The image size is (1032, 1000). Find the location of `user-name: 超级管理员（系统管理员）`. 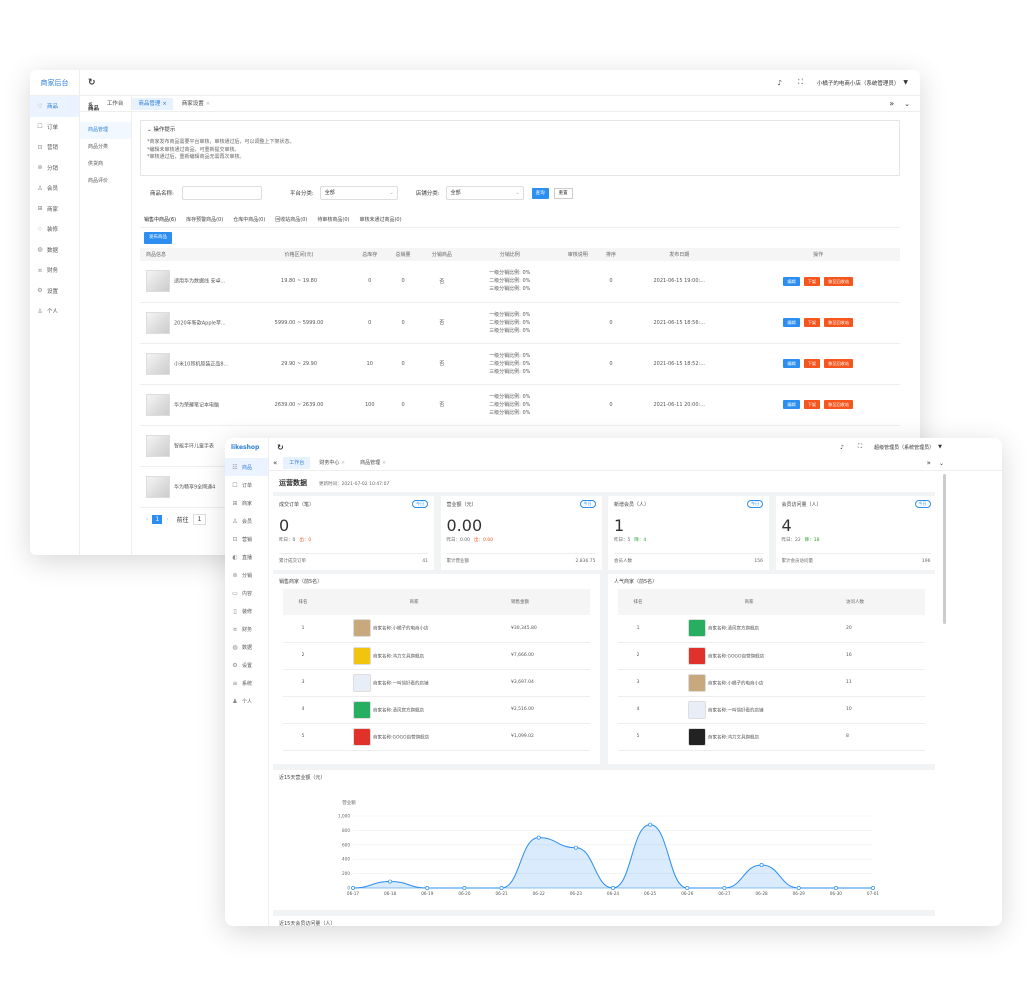

user-name: 超级管理员（系统管理员） is located at coordinates (904, 447).